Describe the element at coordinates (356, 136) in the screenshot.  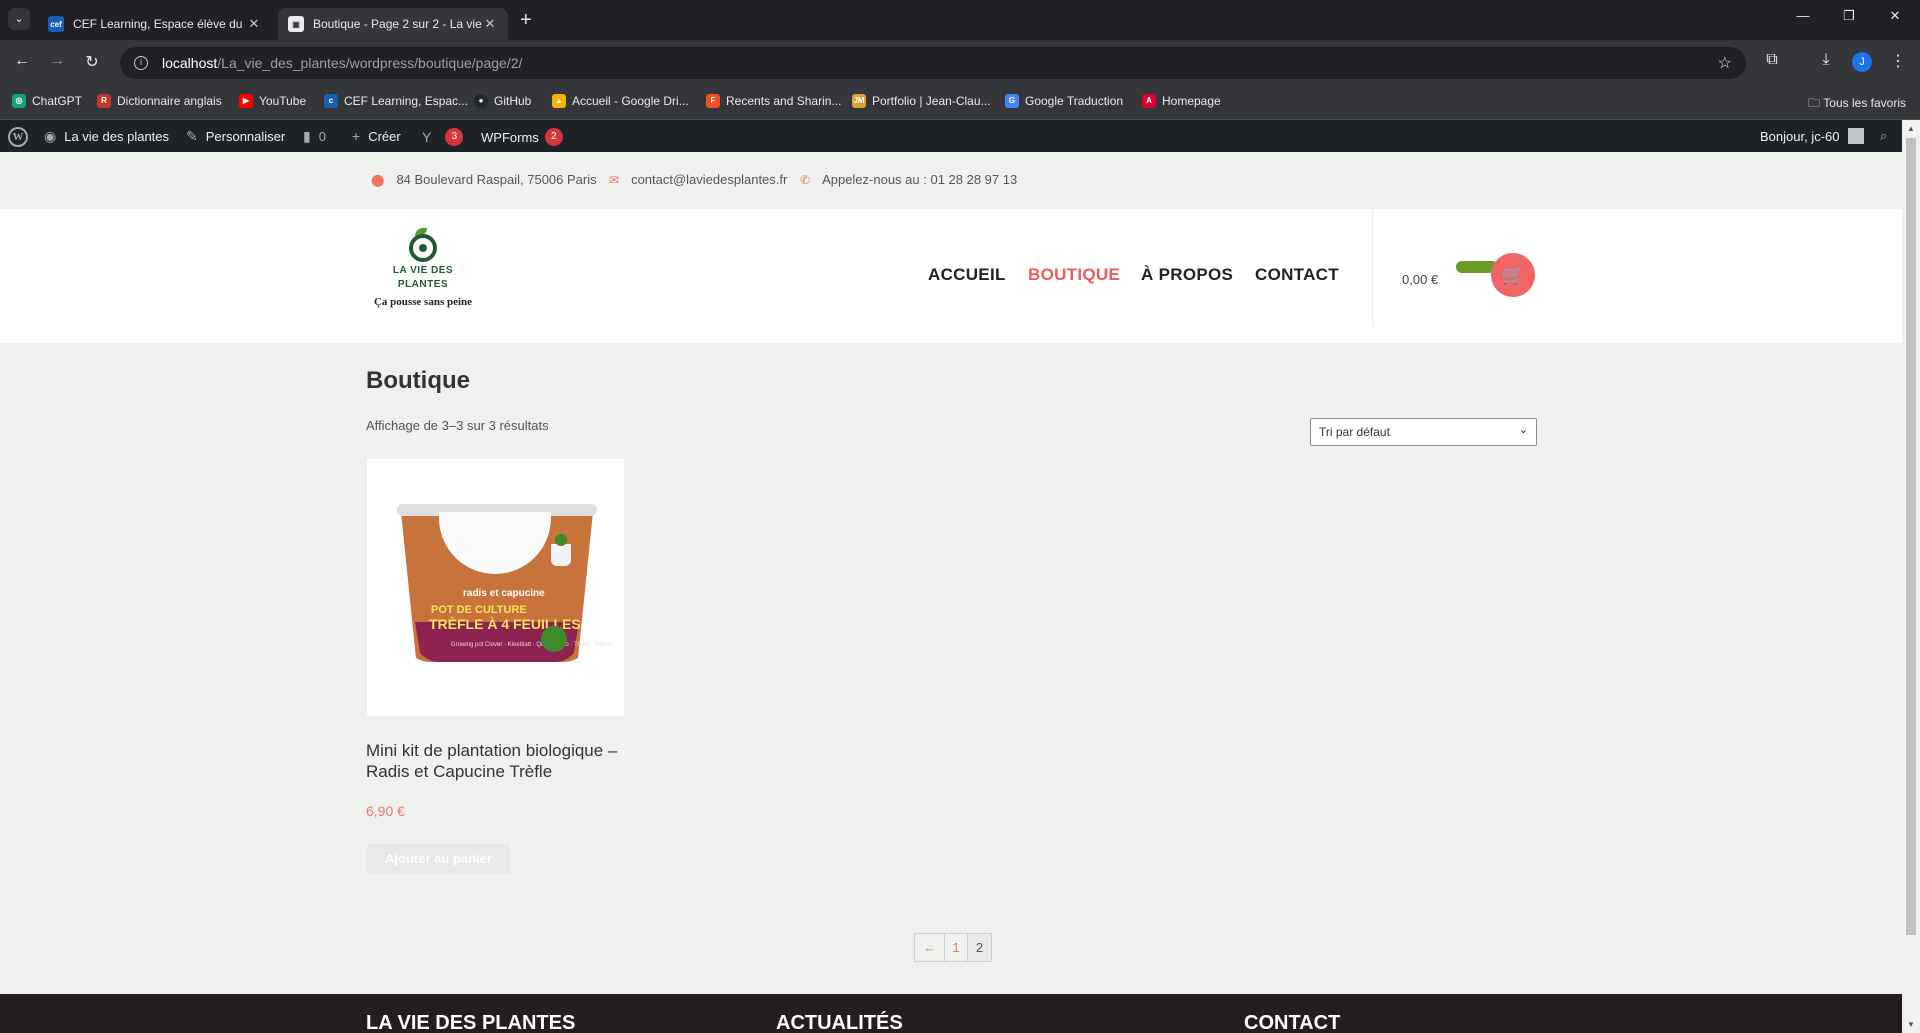
I see `plus-icon: +` at that location.